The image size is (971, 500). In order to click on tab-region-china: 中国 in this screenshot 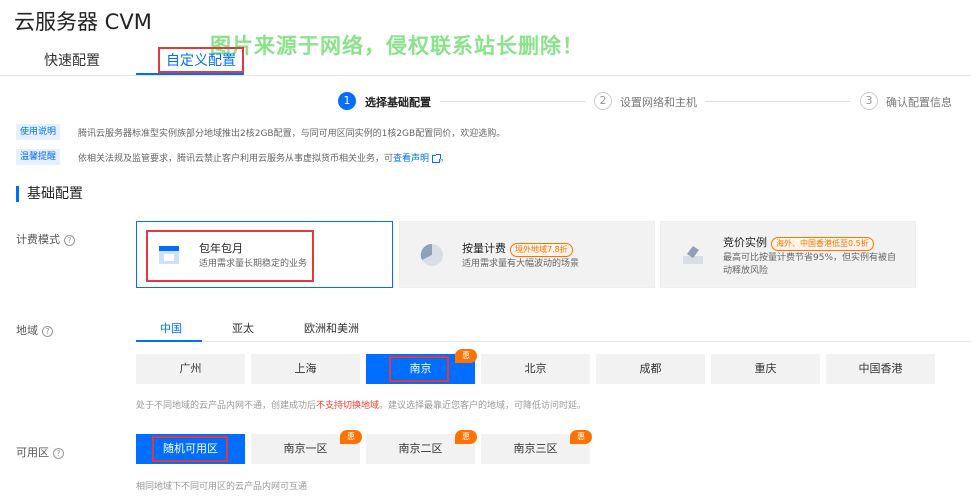, I will do `click(171, 328)`.